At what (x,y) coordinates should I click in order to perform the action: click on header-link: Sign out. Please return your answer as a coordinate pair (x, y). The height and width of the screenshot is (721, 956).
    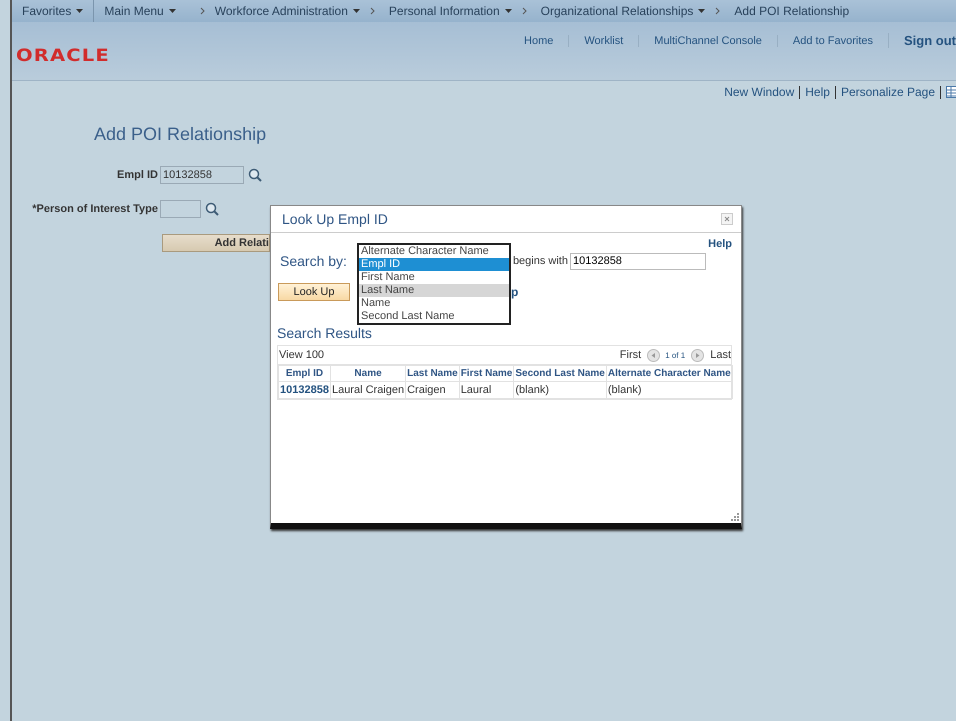
    Looking at the image, I should click on (922, 40).